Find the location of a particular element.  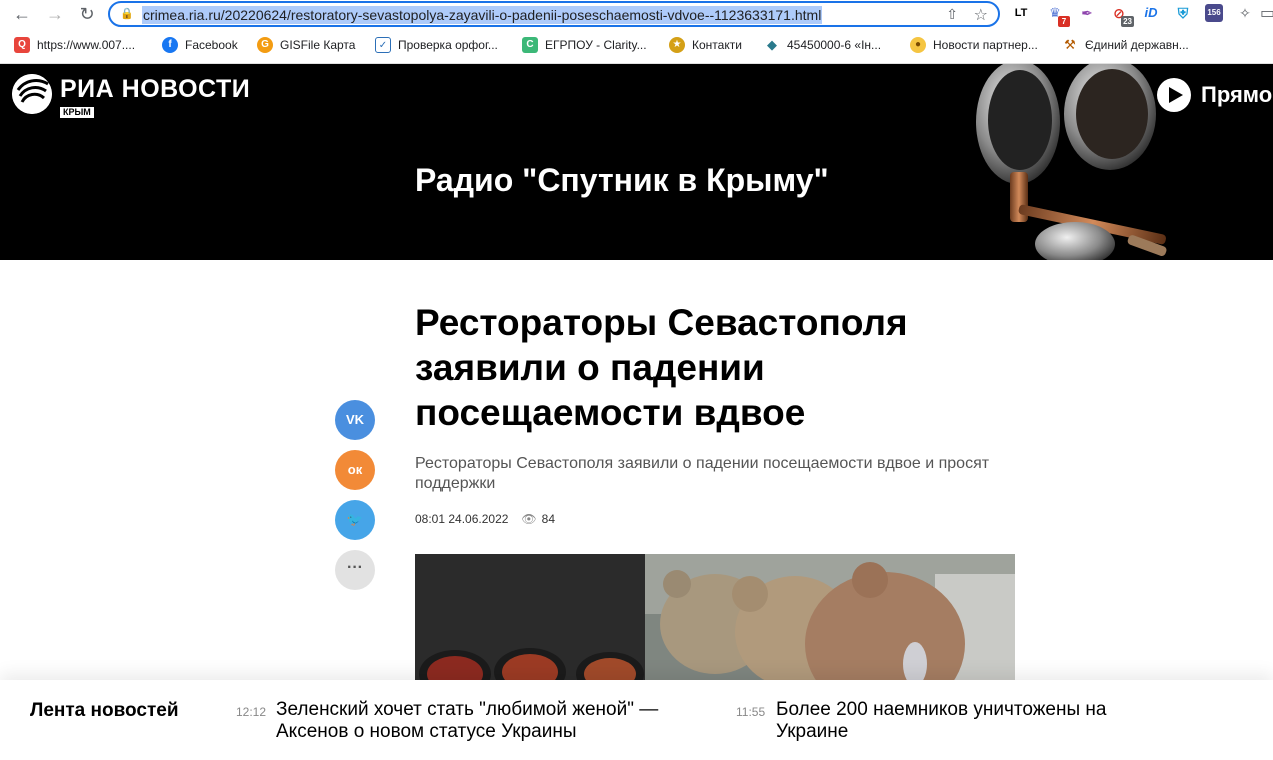

article-photo is located at coordinates (715, 619).